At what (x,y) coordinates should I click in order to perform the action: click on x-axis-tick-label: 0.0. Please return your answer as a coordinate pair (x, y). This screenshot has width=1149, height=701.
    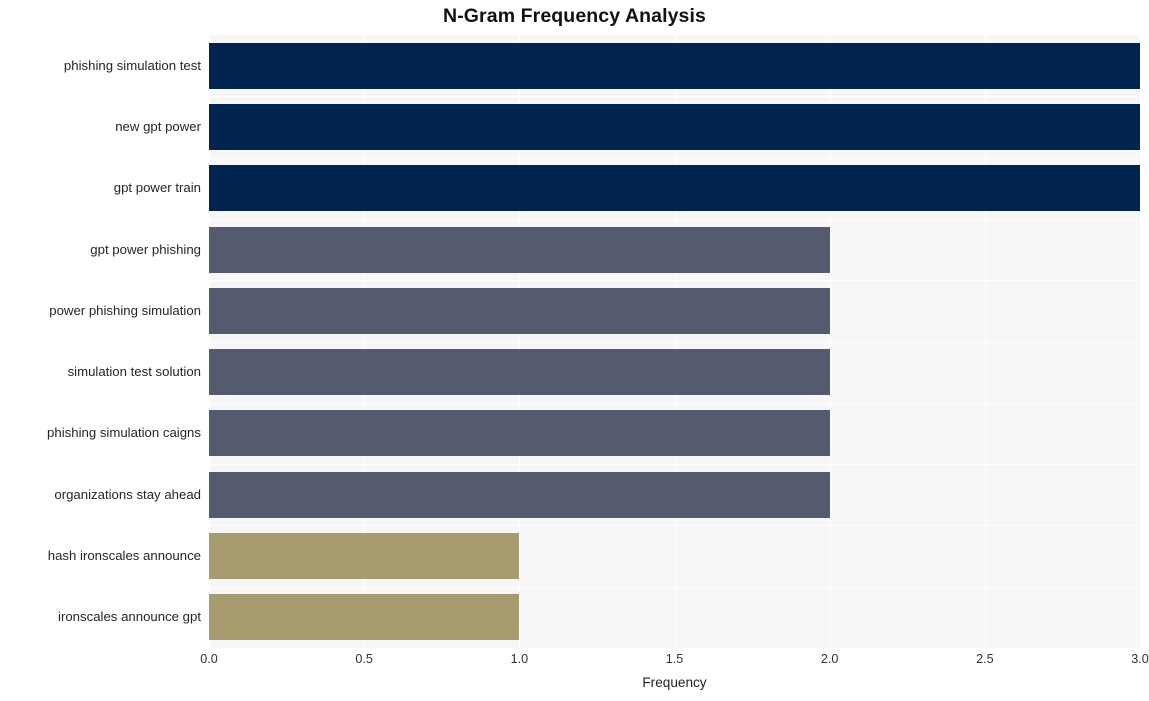
    Looking at the image, I should click on (209, 659).